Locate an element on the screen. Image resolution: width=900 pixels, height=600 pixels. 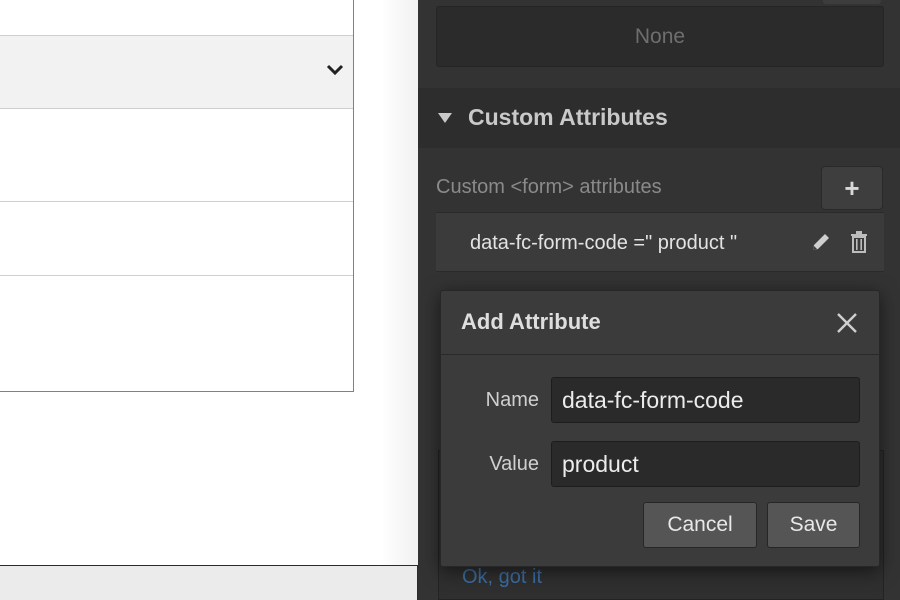
attribute-list-item: data-fc-form-code =" product " is located at coordinates (660, 242).